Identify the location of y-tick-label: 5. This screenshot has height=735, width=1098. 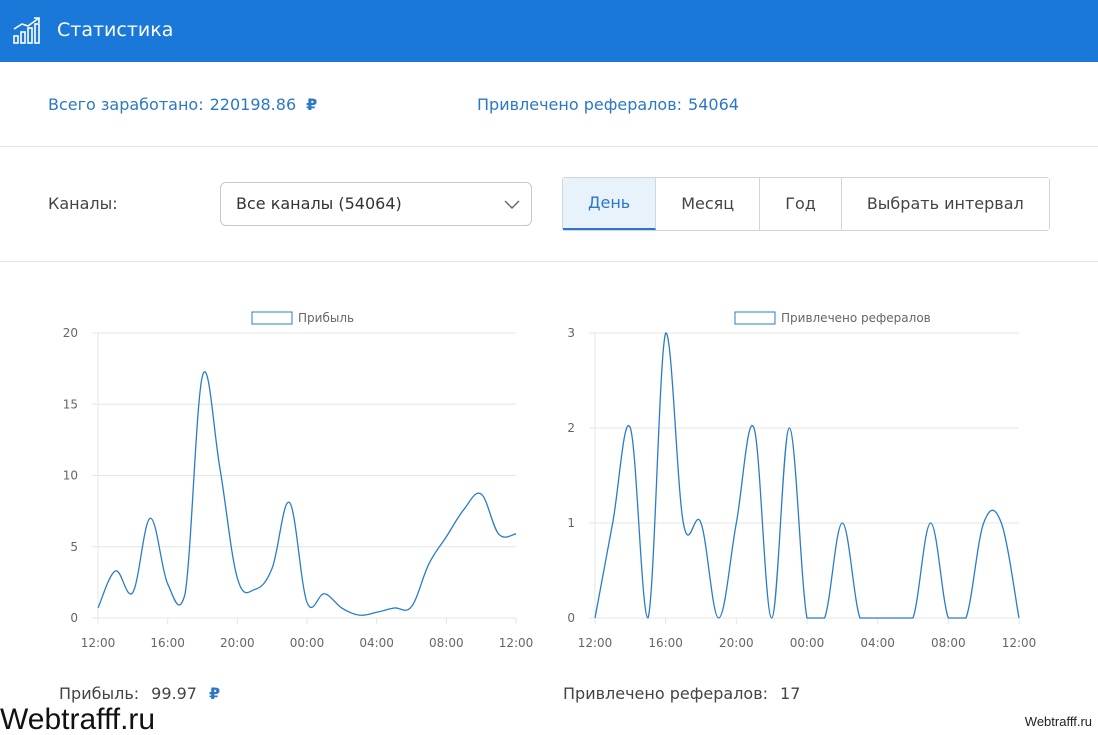
(74, 547).